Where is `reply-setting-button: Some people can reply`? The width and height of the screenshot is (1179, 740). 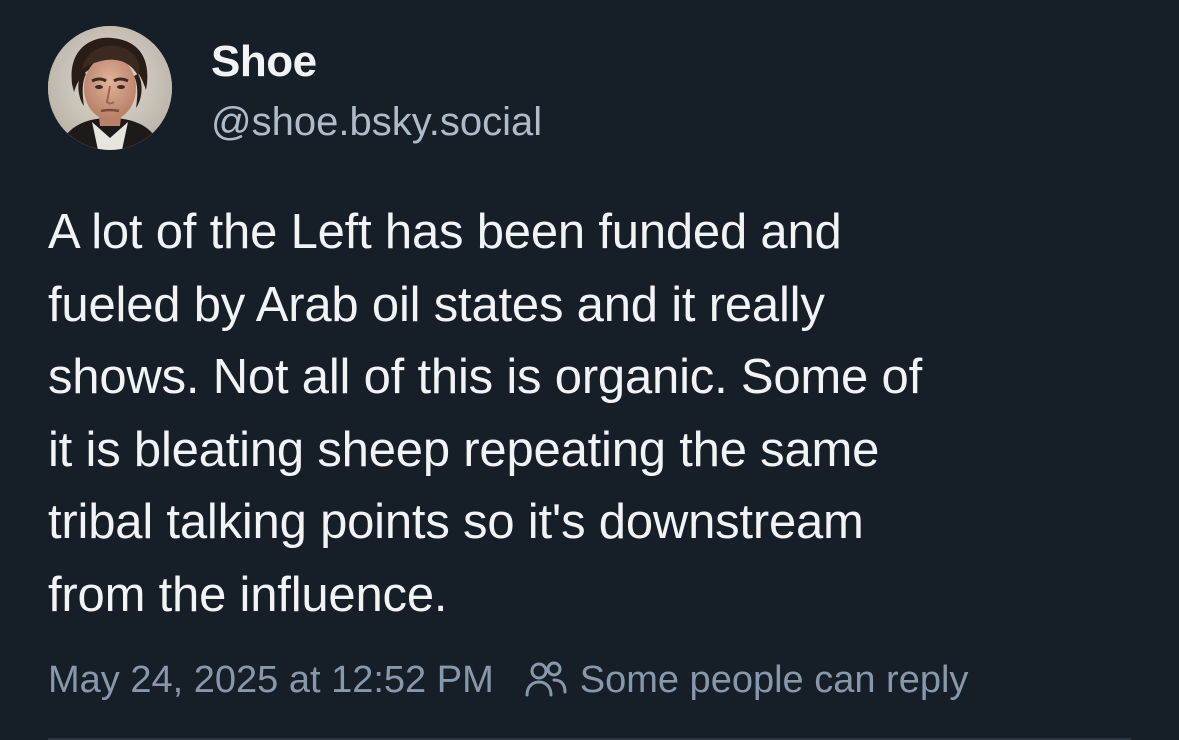 reply-setting-button: Some people can reply is located at coordinates (746, 680).